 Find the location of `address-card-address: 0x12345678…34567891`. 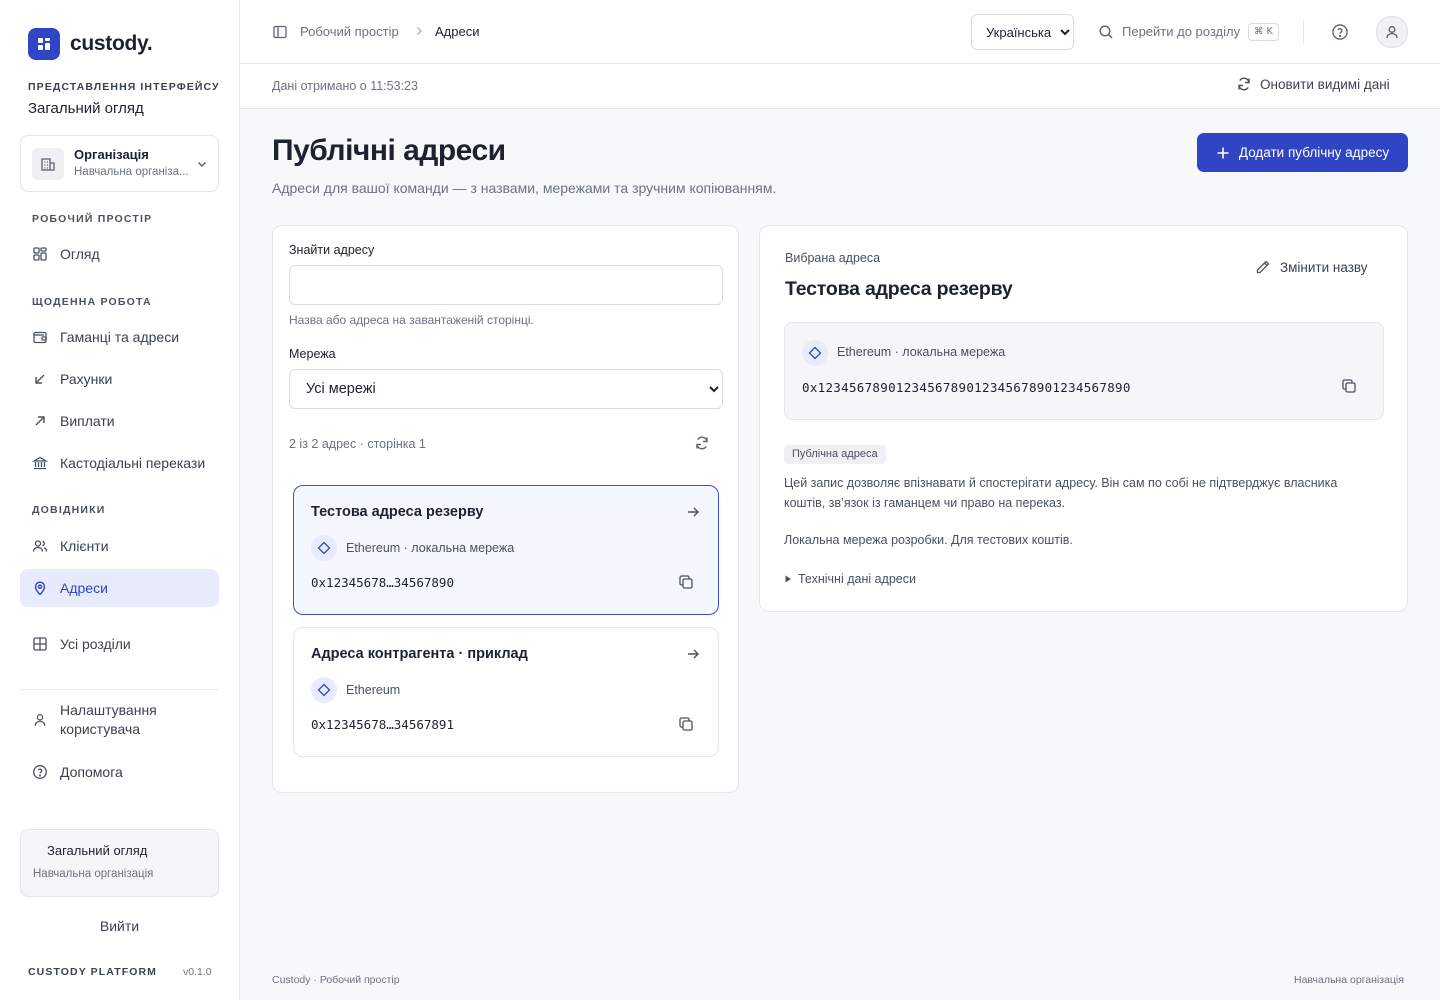

address-card-address: 0x12345678…34567891 is located at coordinates (382, 724).